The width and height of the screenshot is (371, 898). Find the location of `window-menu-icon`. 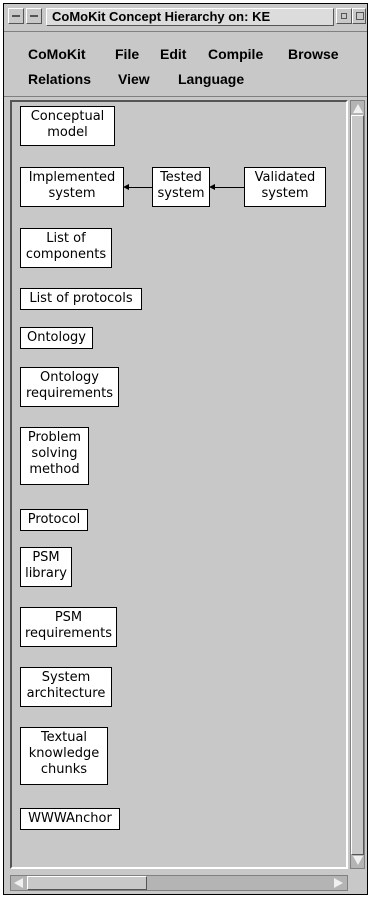

window-menu-icon is located at coordinates (16, 16).